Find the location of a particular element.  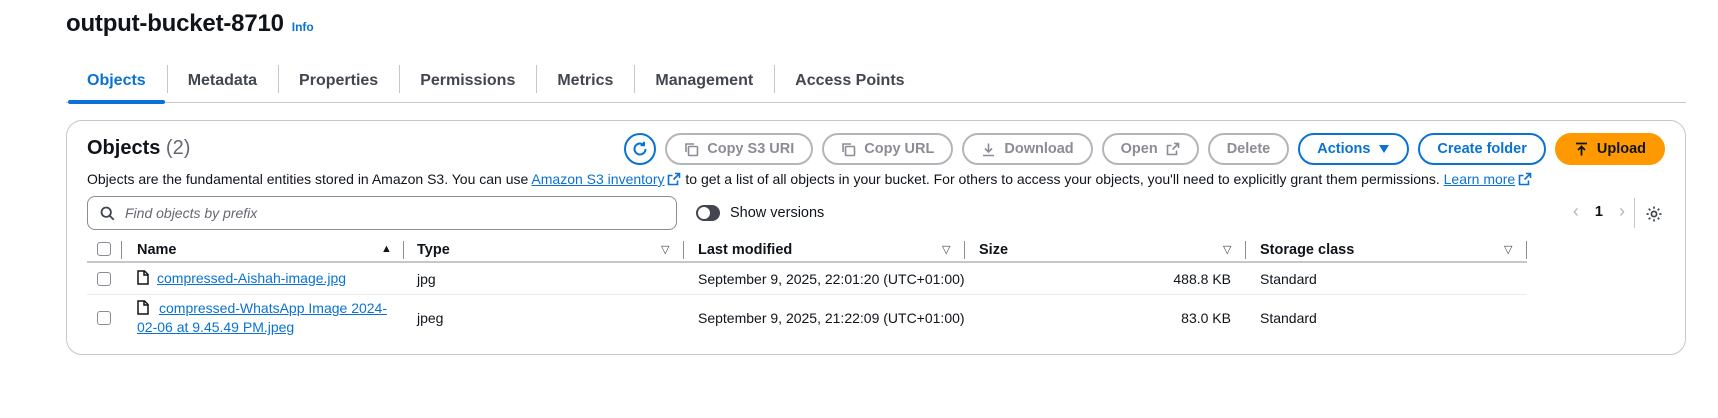

object-name-cell: compressed-Aishah-image.jpg is located at coordinates (241, 278).